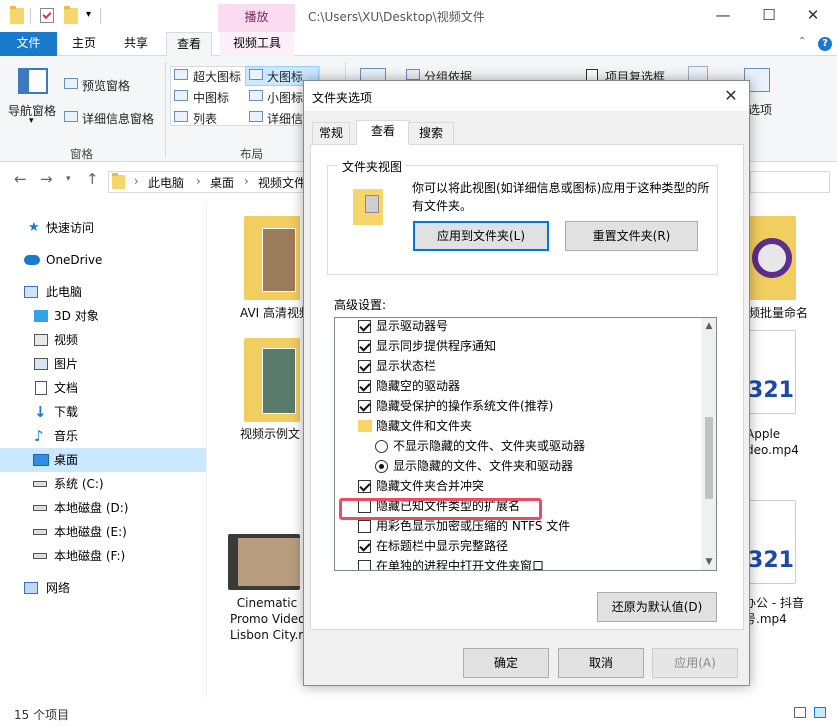 This screenshot has height=726, width=837. What do you see at coordinates (285, 76) in the screenshot?
I see `layout-large-icons: 大图标` at bounding box center [285, 76].